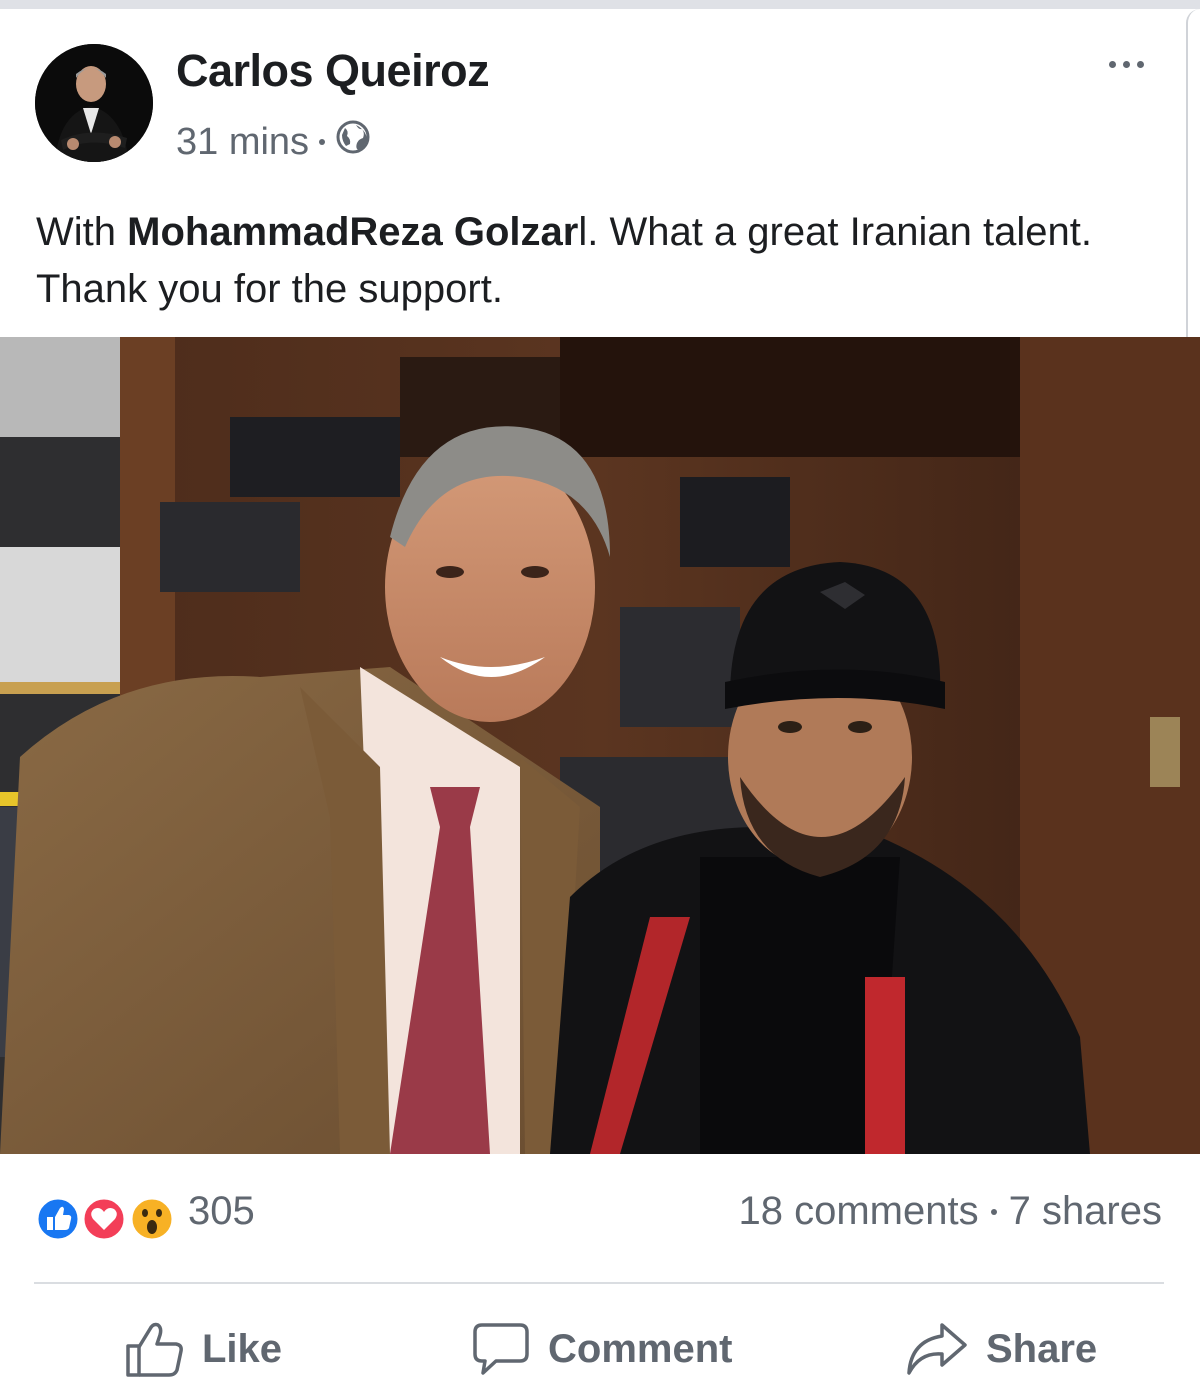  I want to click on comment-bubble-icon, so click(501, 1349).